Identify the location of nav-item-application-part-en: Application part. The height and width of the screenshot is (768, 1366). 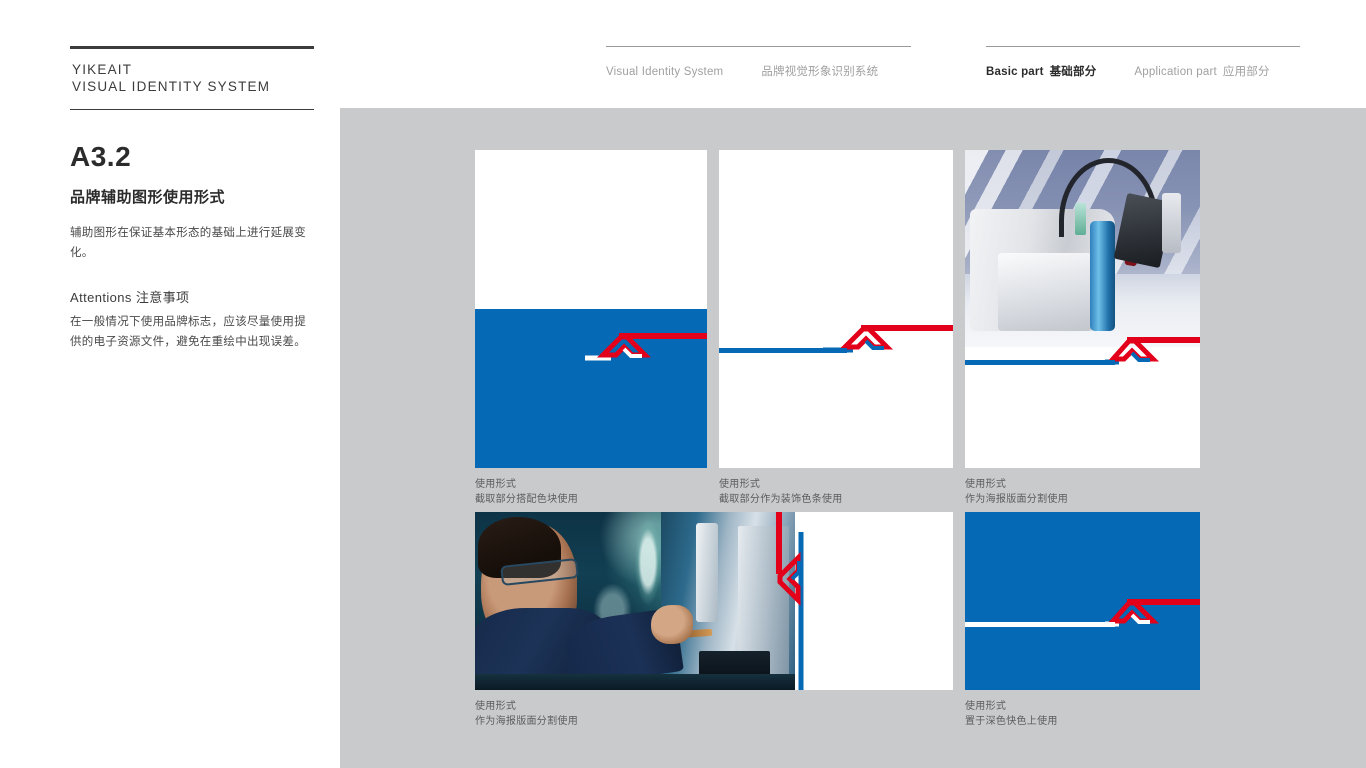
(1175, 72).